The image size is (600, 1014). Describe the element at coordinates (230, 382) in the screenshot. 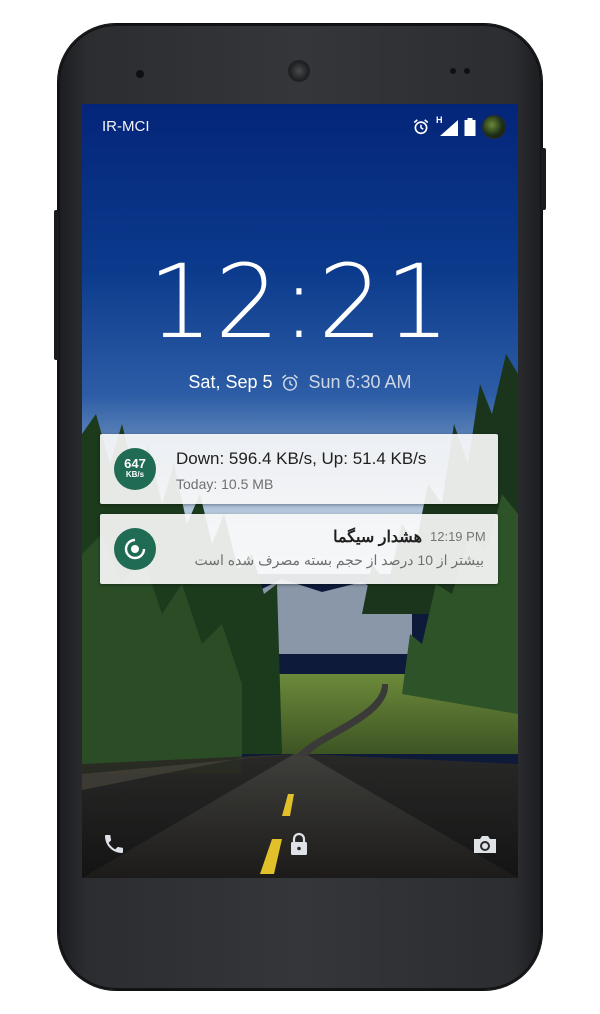

I see `date-label: Sat, Sep 5` at that location.